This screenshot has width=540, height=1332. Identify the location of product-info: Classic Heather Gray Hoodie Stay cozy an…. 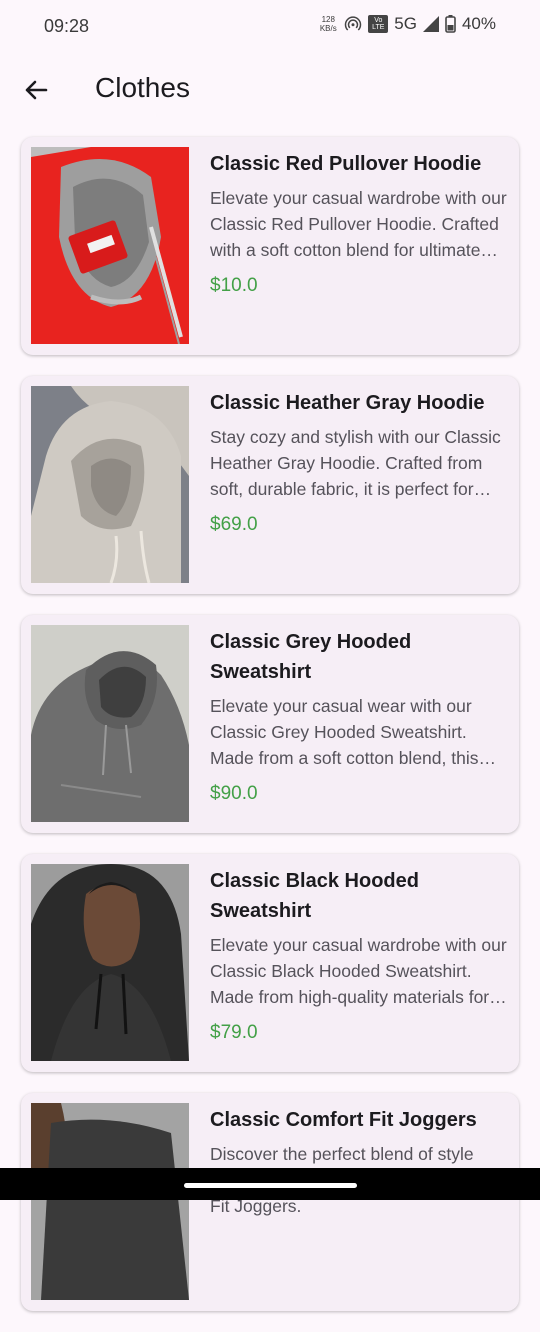
(358, 462).